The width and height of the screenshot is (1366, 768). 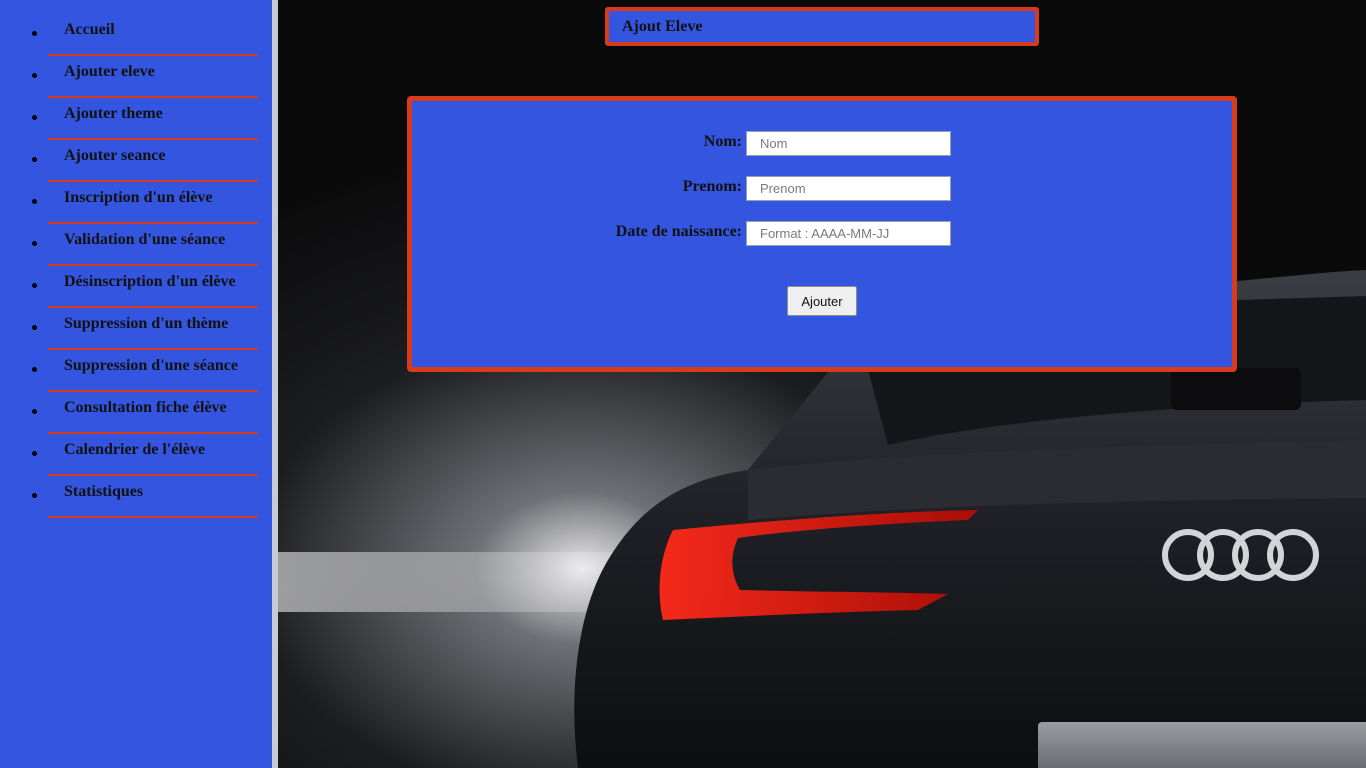 I want to click on nav-link-ajouter-theme: Ajouter theme, so click(x=153, y=119).